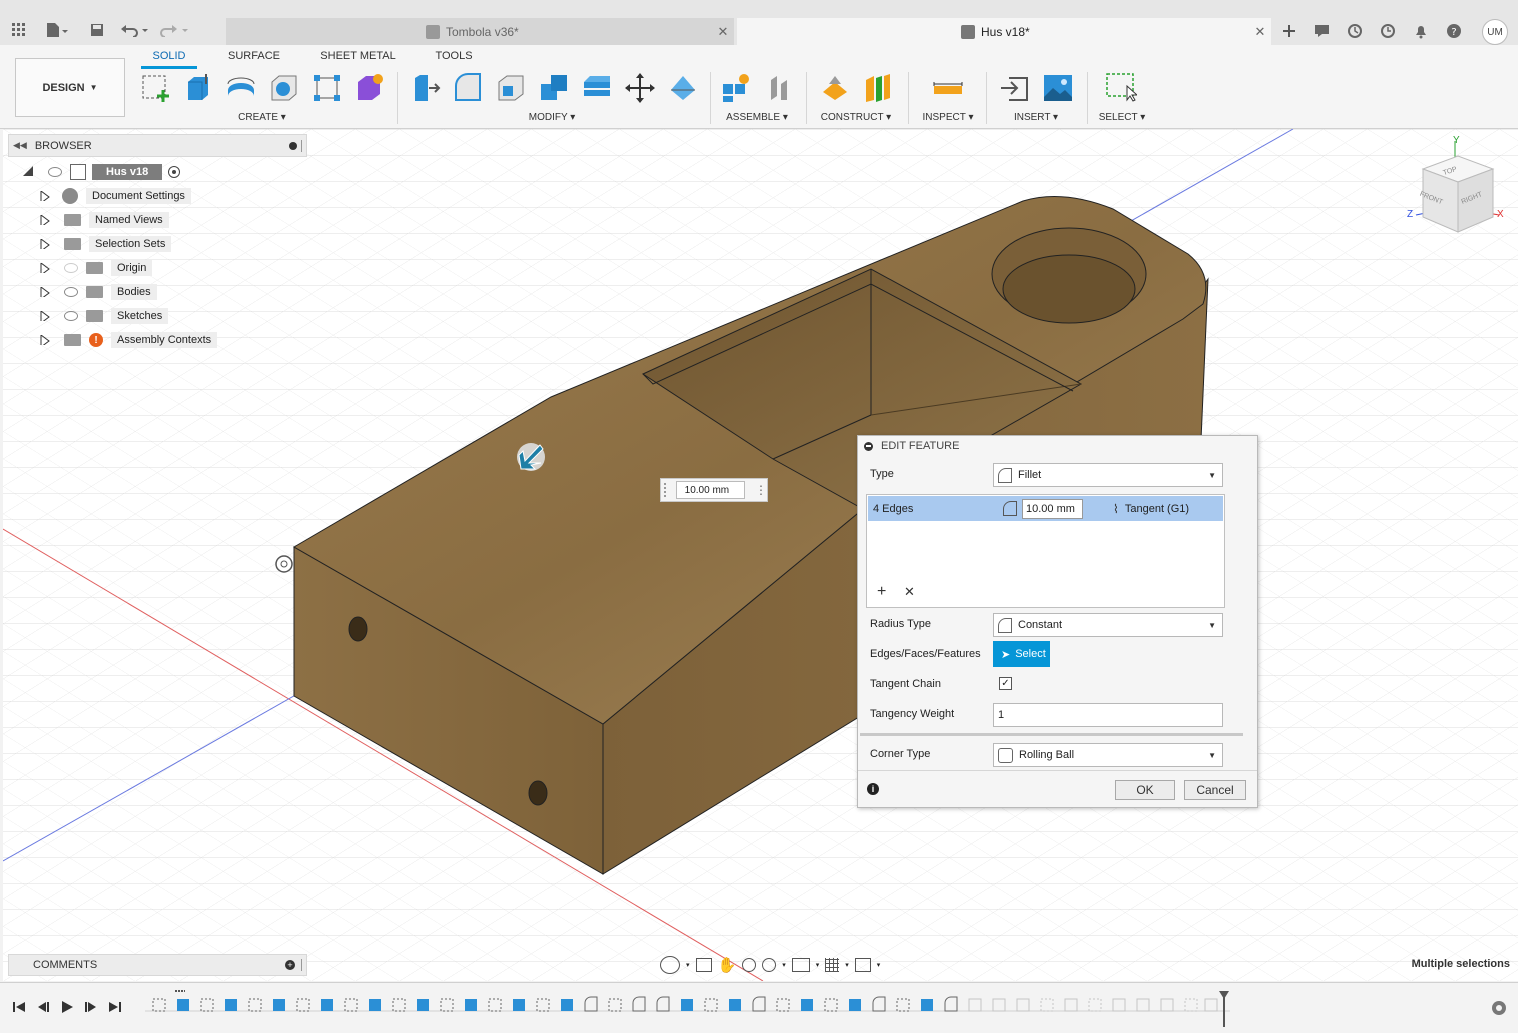 This screenshot has height=1033, width=1518. What do you see at coordinates (106, 244) in the screenshot?
I see `browser-item-selection-sets: Selection Sets` at bounding box center [106, 244].